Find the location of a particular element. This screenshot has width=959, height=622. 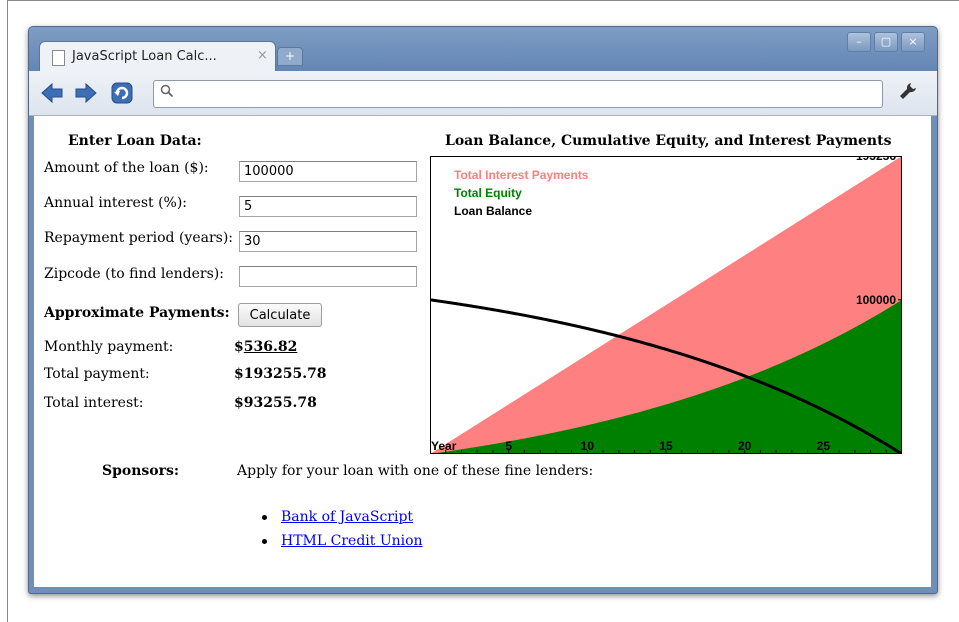

x-axis-label: Year is located at coordinates (444, 446).